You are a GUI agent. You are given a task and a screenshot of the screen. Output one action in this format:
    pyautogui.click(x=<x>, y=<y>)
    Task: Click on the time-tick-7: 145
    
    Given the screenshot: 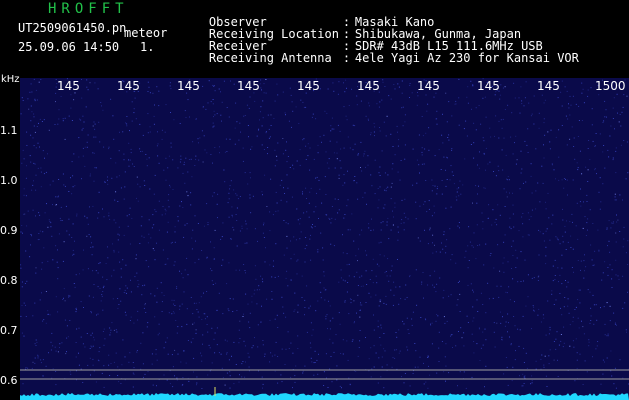 What is the action you would take?
    pyautogui.click(x=428, y=86)
    